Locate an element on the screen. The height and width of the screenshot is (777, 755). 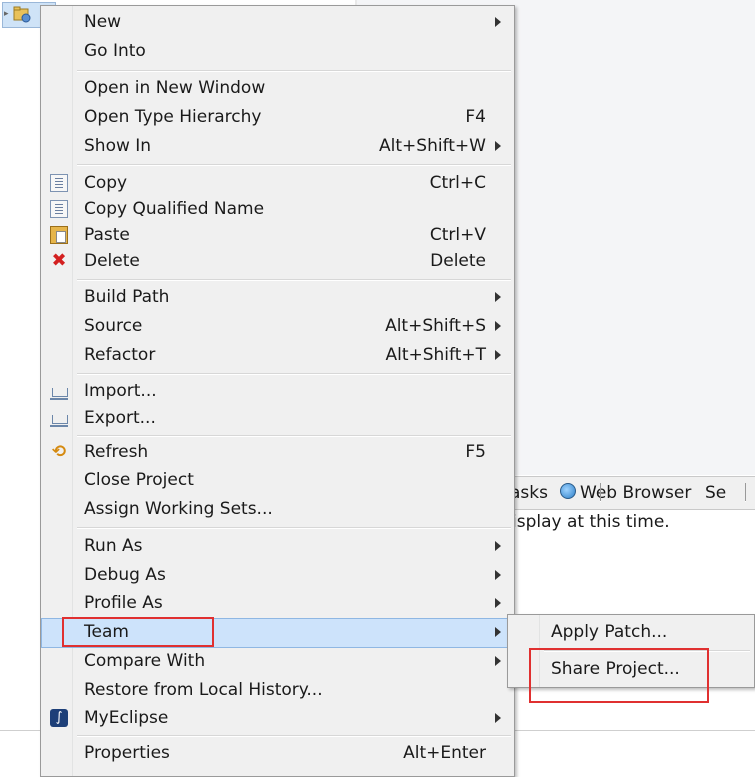
tab-web-browser-label: Web Browser is located at coordinates (636, 493).